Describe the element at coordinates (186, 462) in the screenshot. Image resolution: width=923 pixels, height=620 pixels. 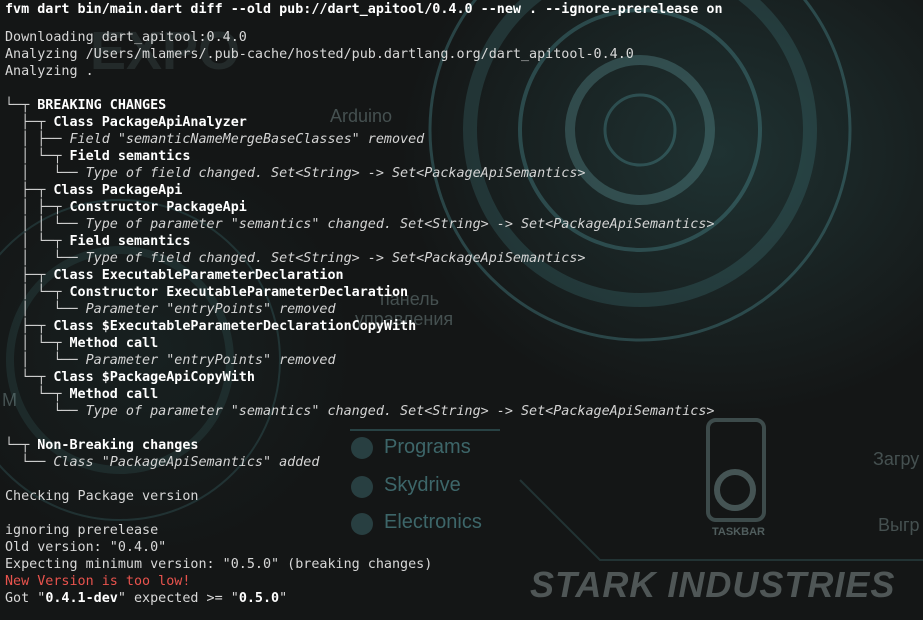
I see `tree-node-detail: Class "PackageApiSemantics" added` at that location.